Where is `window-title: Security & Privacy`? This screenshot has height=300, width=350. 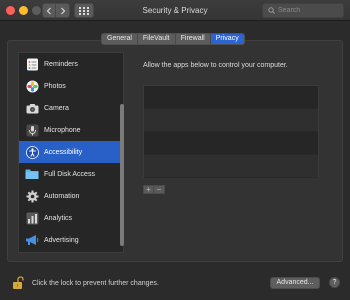
window-title: Security & Privacy is located at coordinates (175, 10).